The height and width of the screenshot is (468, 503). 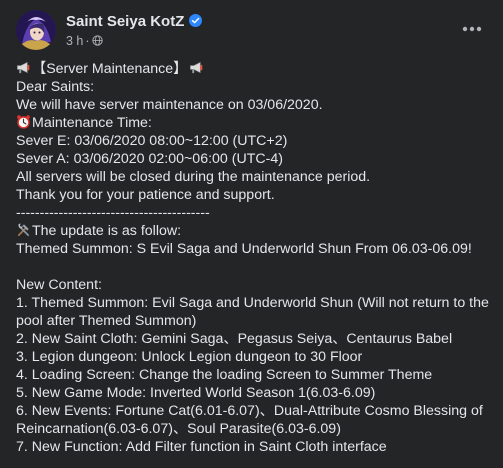 What do you see at coordinates (145, 195) in the screenshot?
I see `post-line: Thank you for your patience and support.` at bounding box center [145, 195].